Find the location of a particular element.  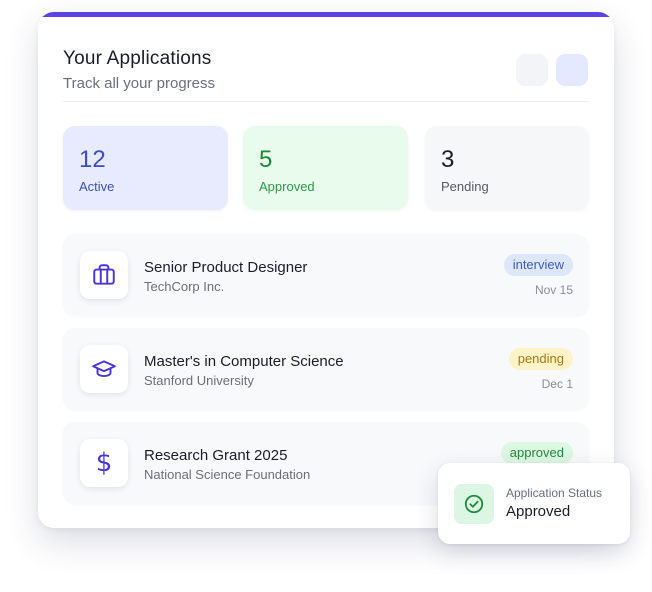

status-badge: approved is located at coordinates (536, 453).